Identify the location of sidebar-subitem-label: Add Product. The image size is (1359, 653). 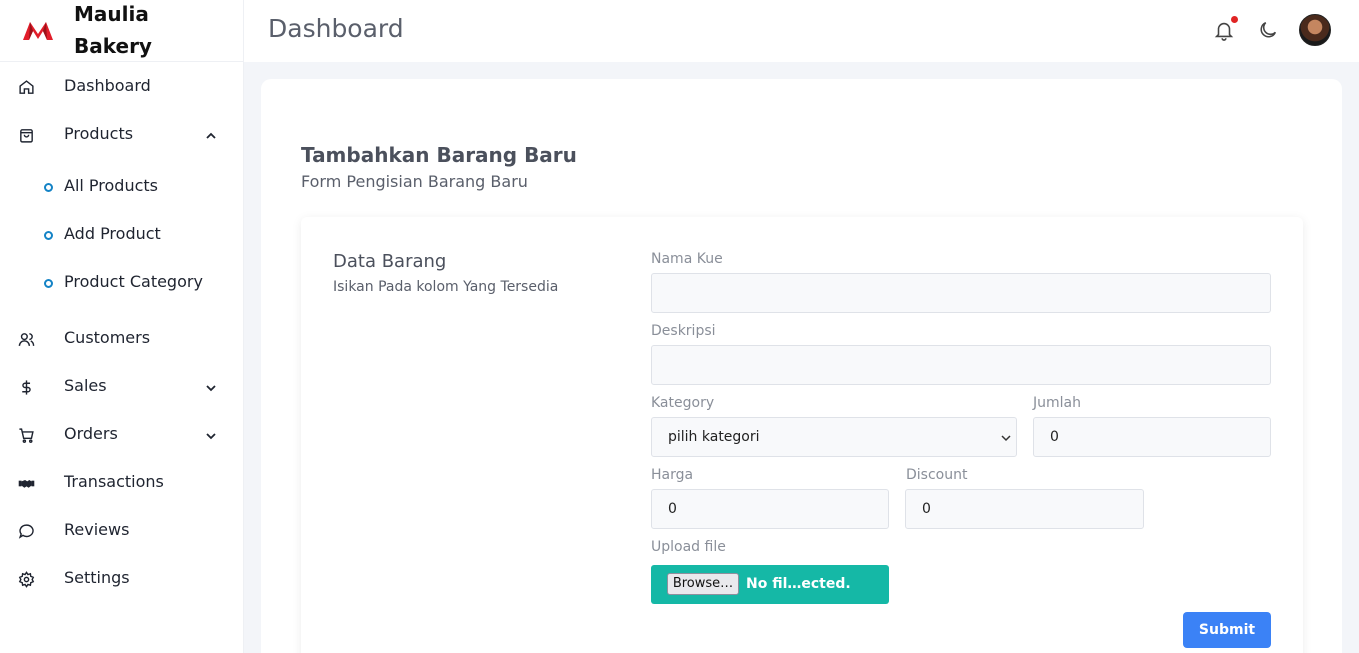
(112, 233).